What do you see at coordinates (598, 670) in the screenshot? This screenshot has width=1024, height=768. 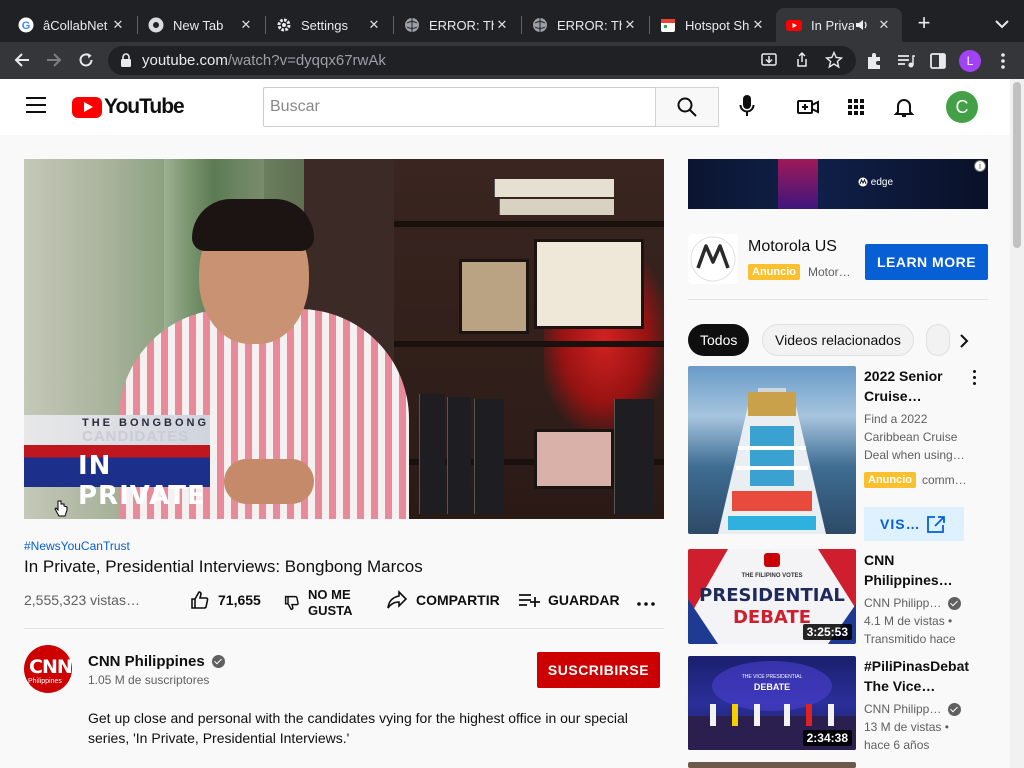 I see `subscribe-button: SUSCRIBIRSE` at bounding box center [598, 670].